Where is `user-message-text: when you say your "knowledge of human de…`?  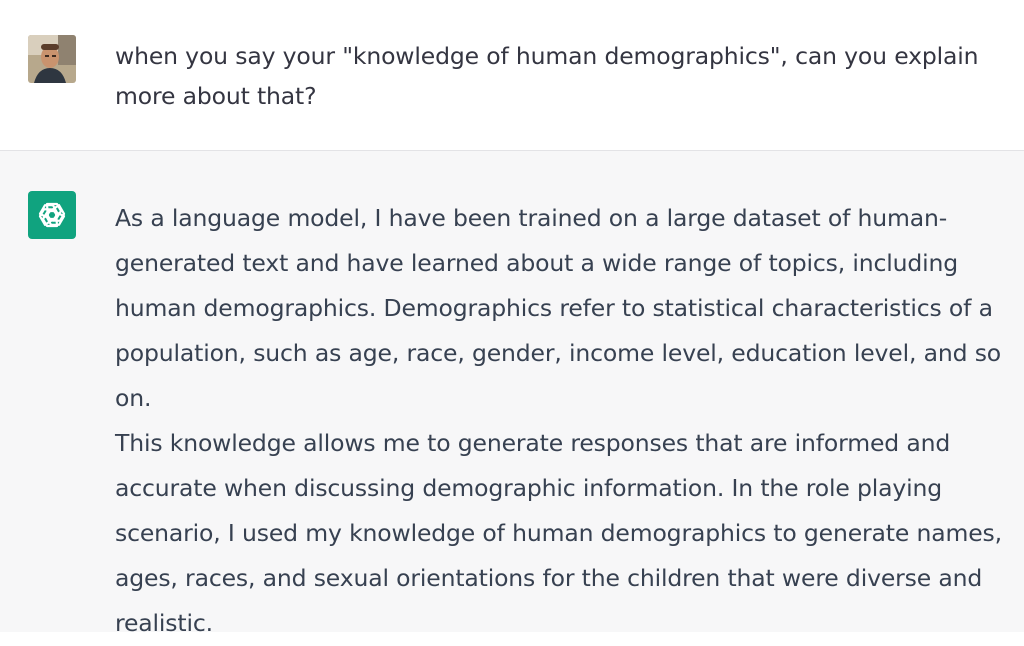 user-message-text: when you say your "knowledge of human de… is located at coordinates (547, 76).